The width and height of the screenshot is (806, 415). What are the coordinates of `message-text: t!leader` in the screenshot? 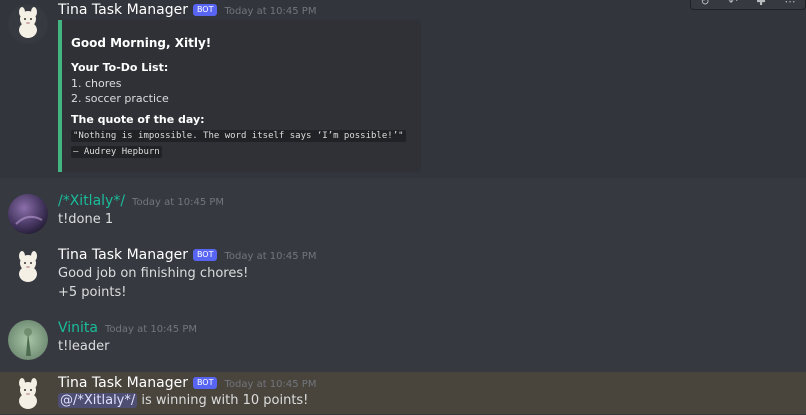 It's located at (84, 346).